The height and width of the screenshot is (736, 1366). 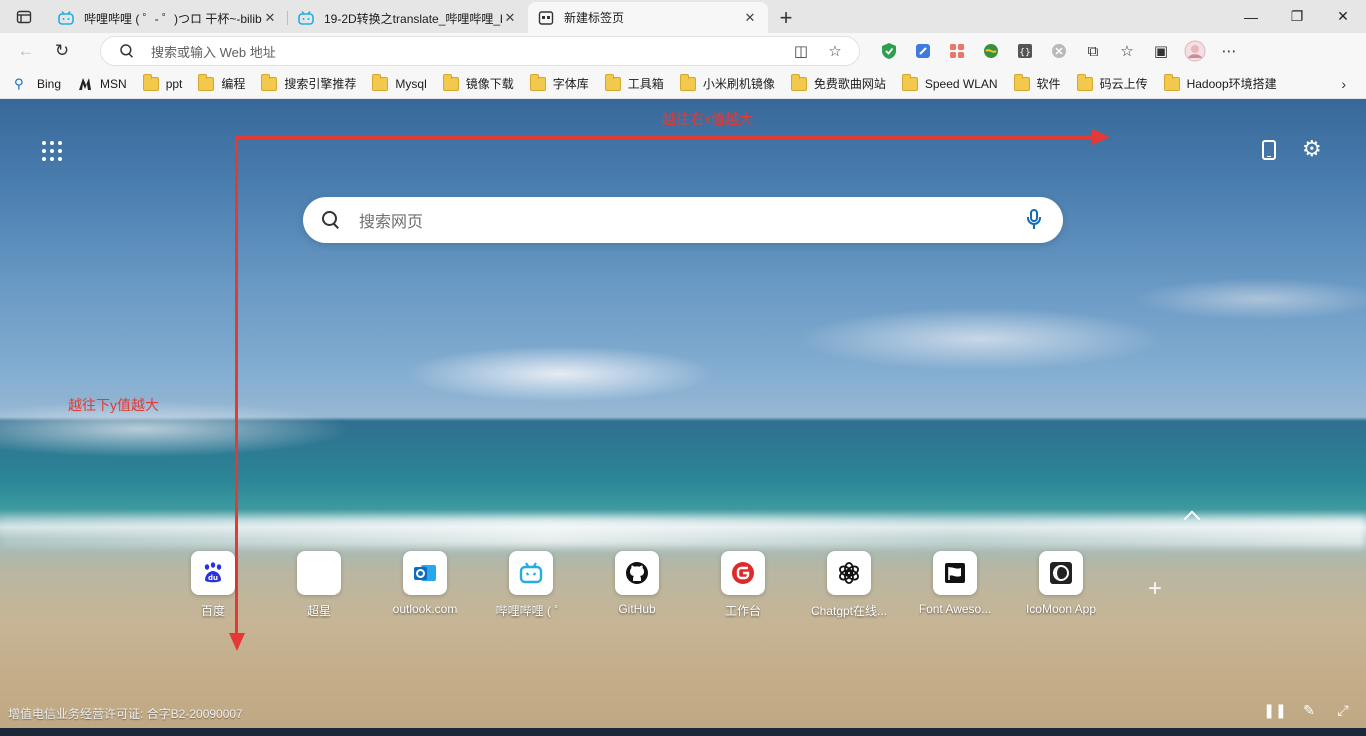 I want to click on plus-icon: +, so click(x=786, y=17).